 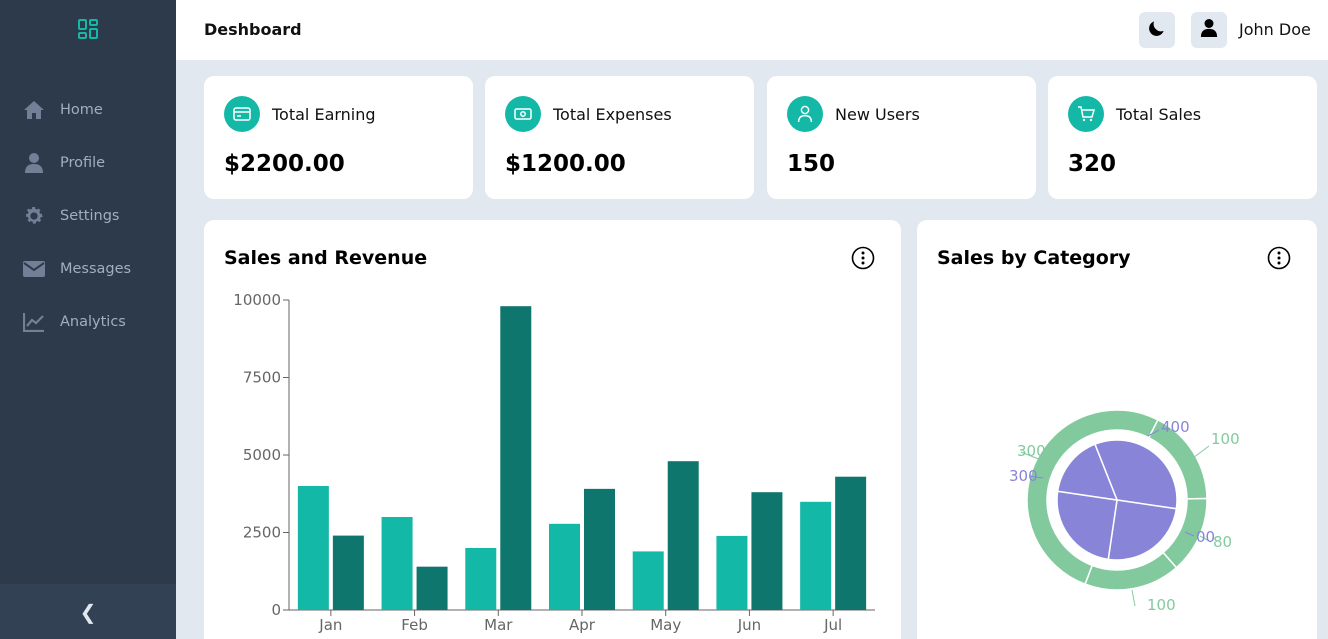 I want to click on grid-icon, so click(x=88, y=29).